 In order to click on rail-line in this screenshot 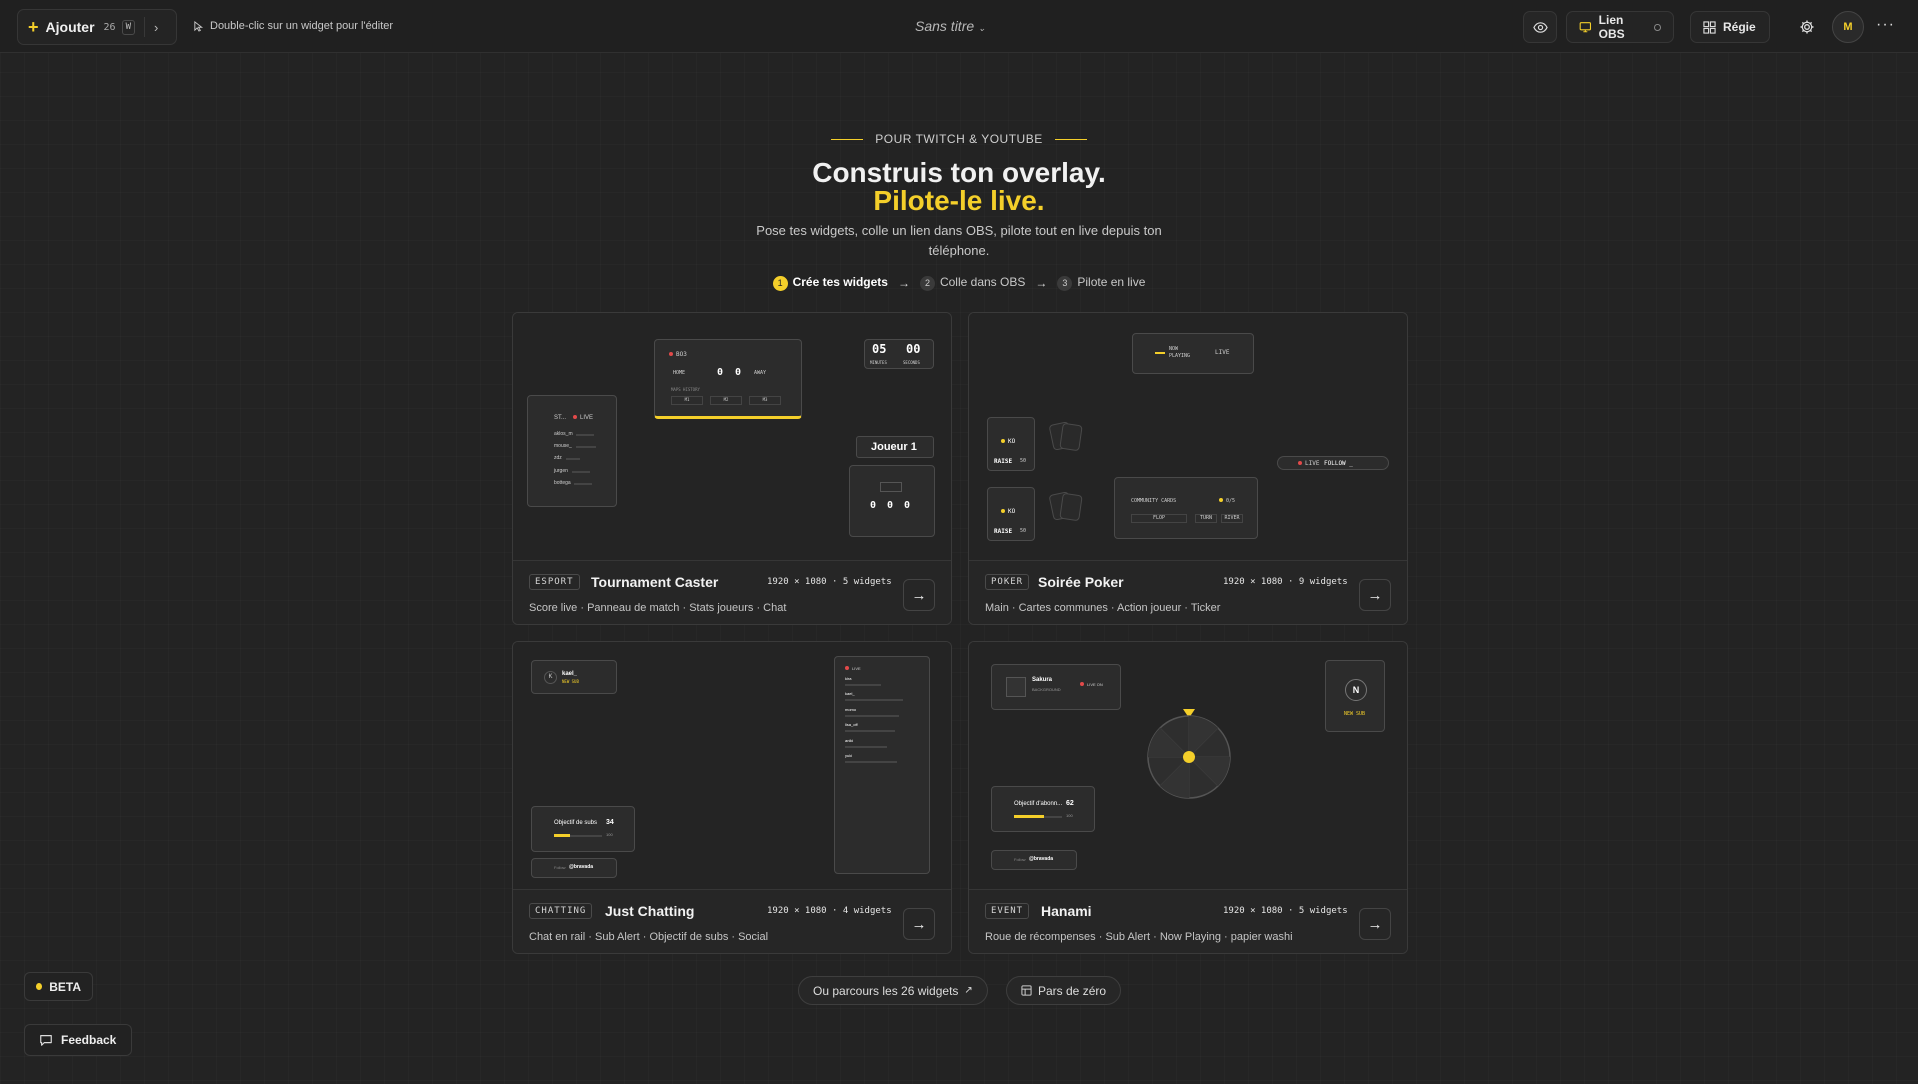, I will do `click(871, 762)`.